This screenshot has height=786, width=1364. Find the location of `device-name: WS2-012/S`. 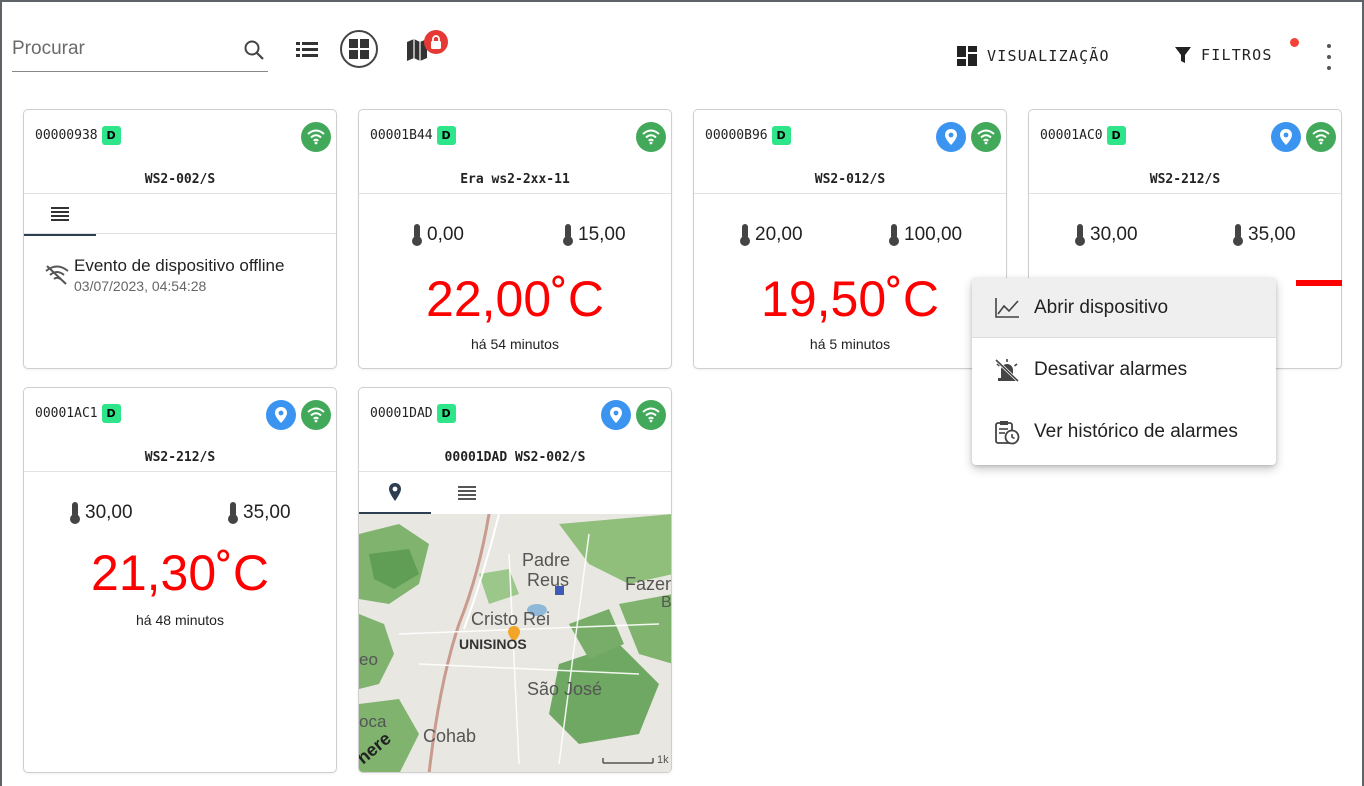

device-name: WS2-012/S is located at coordinates (850, 179).